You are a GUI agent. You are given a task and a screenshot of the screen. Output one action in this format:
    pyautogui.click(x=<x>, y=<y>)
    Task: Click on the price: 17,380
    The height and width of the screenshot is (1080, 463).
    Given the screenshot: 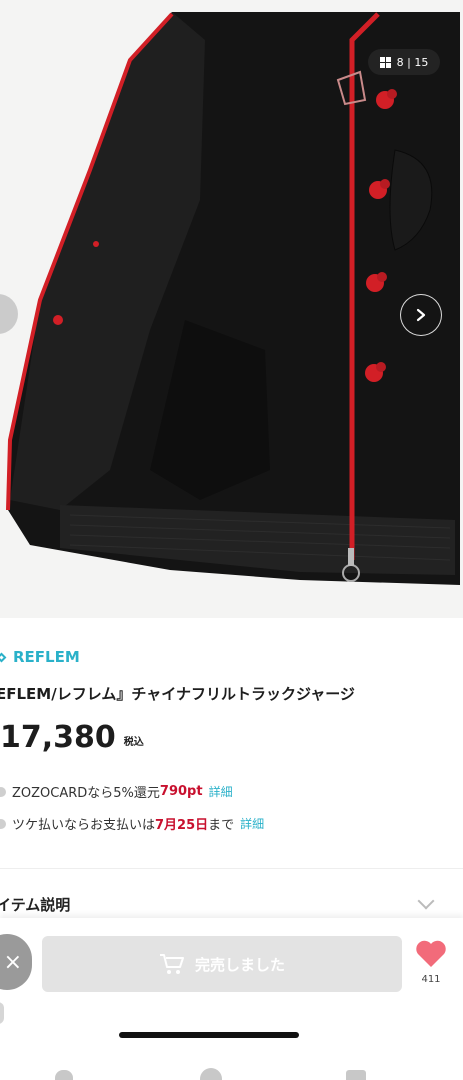 What is the action you would take?
    pyautogui.click(x=58, y=737)
    